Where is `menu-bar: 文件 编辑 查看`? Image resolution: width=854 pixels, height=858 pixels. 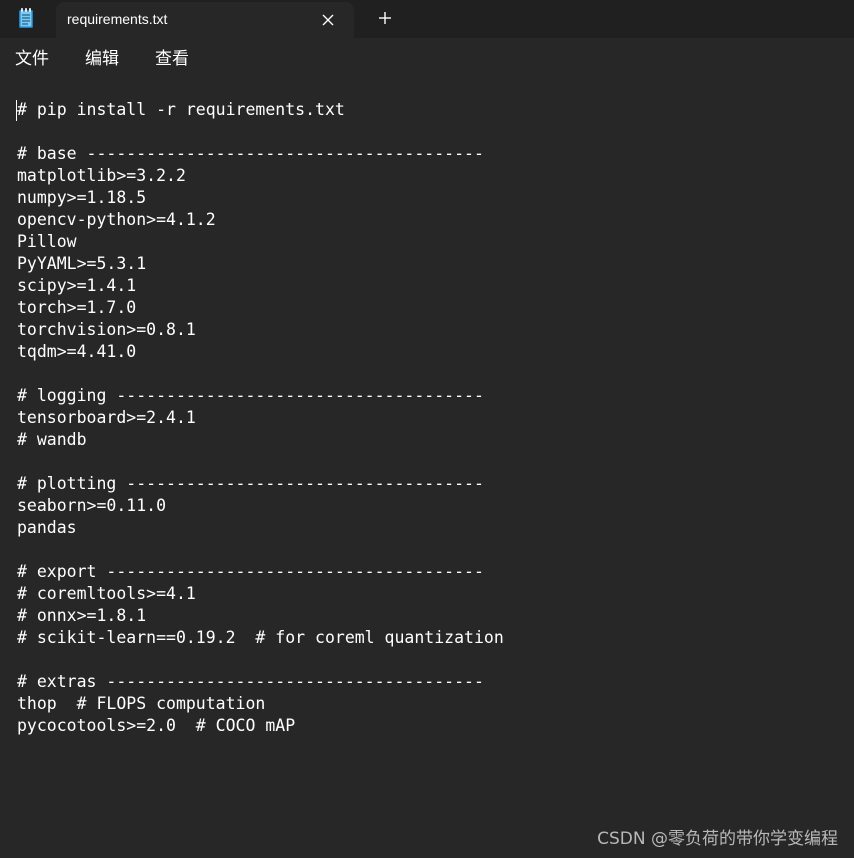
menu-bar: 文件 编辑 查看 is located at coordinates (427, 59).